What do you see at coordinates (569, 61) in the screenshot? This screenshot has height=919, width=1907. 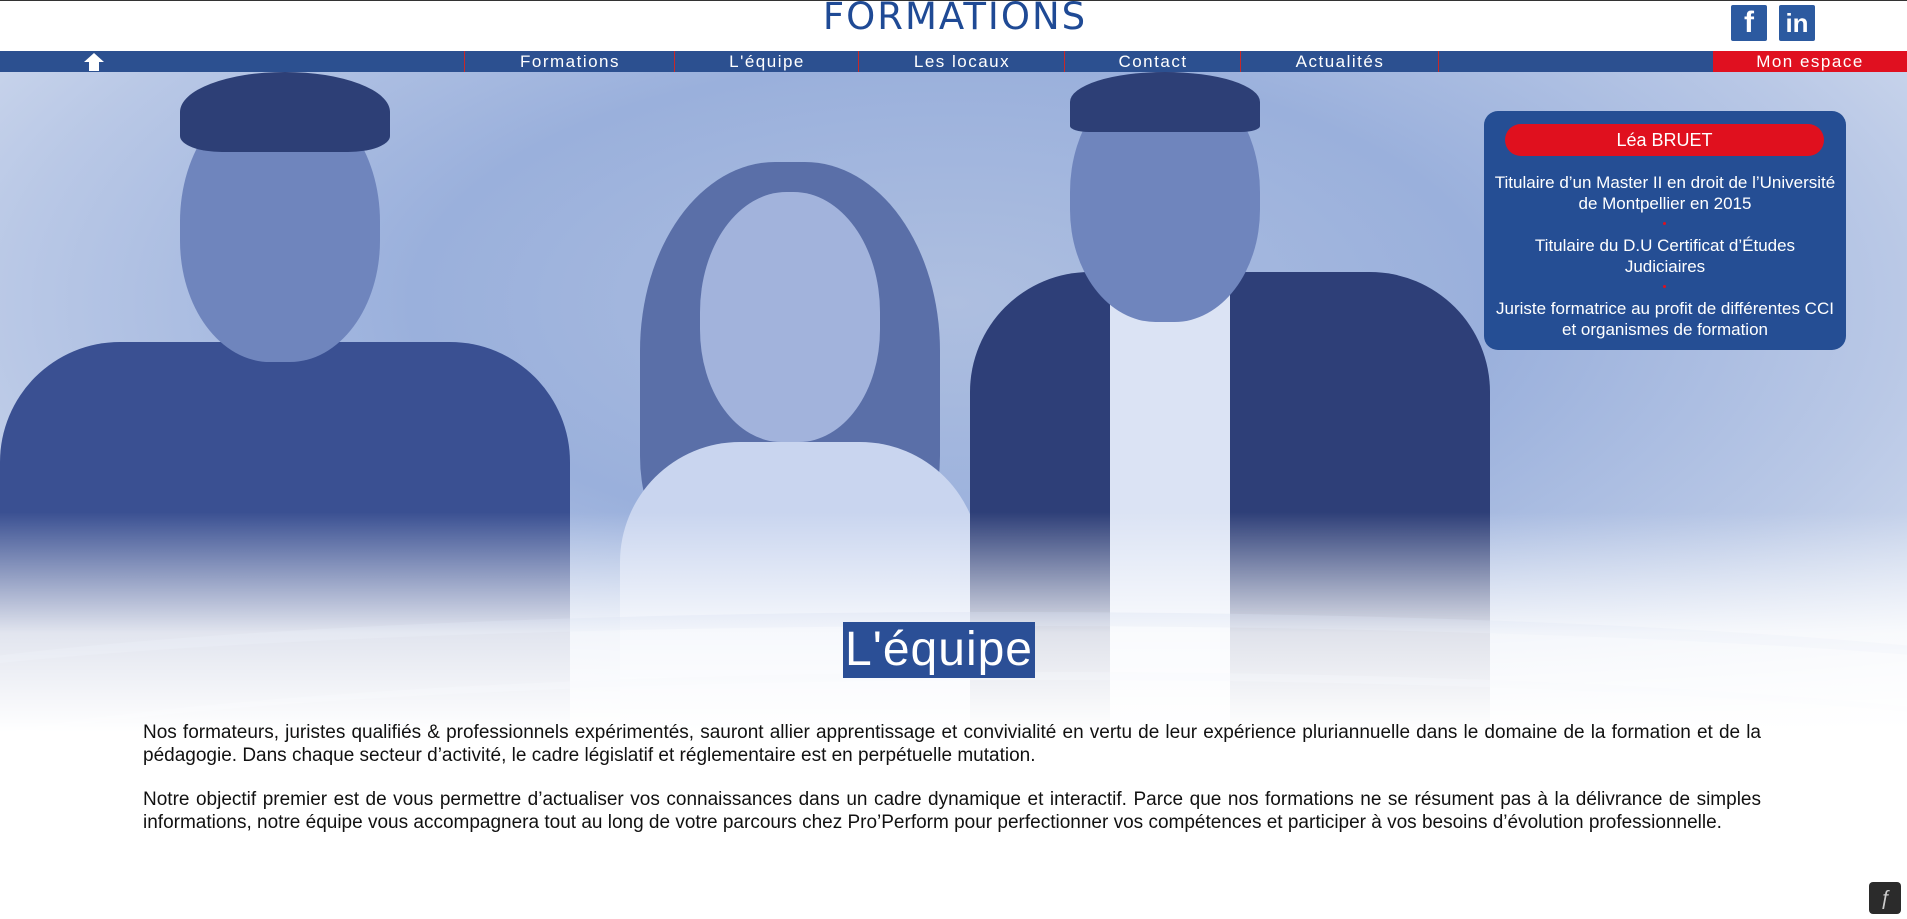 I see `nav-item-formations: Formations` at bounding box center [569, 61].